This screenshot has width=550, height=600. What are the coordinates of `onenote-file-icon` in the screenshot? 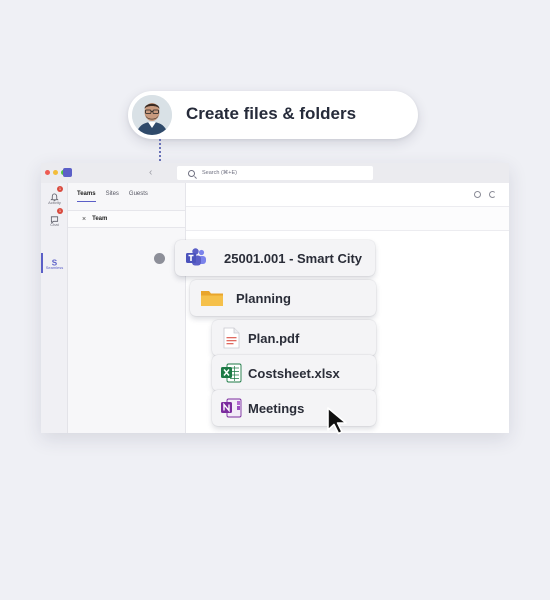 It's located at (231, 408).